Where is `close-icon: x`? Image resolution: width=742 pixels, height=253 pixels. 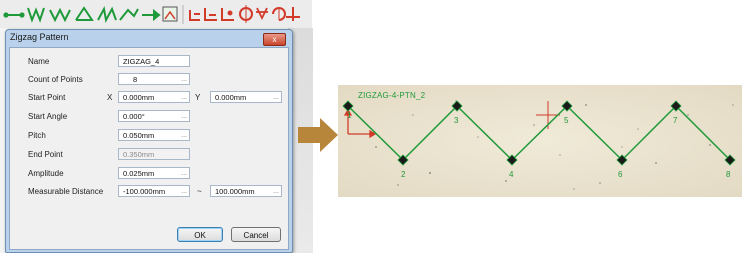 close-icon: x is located at coordinates (274, 39).